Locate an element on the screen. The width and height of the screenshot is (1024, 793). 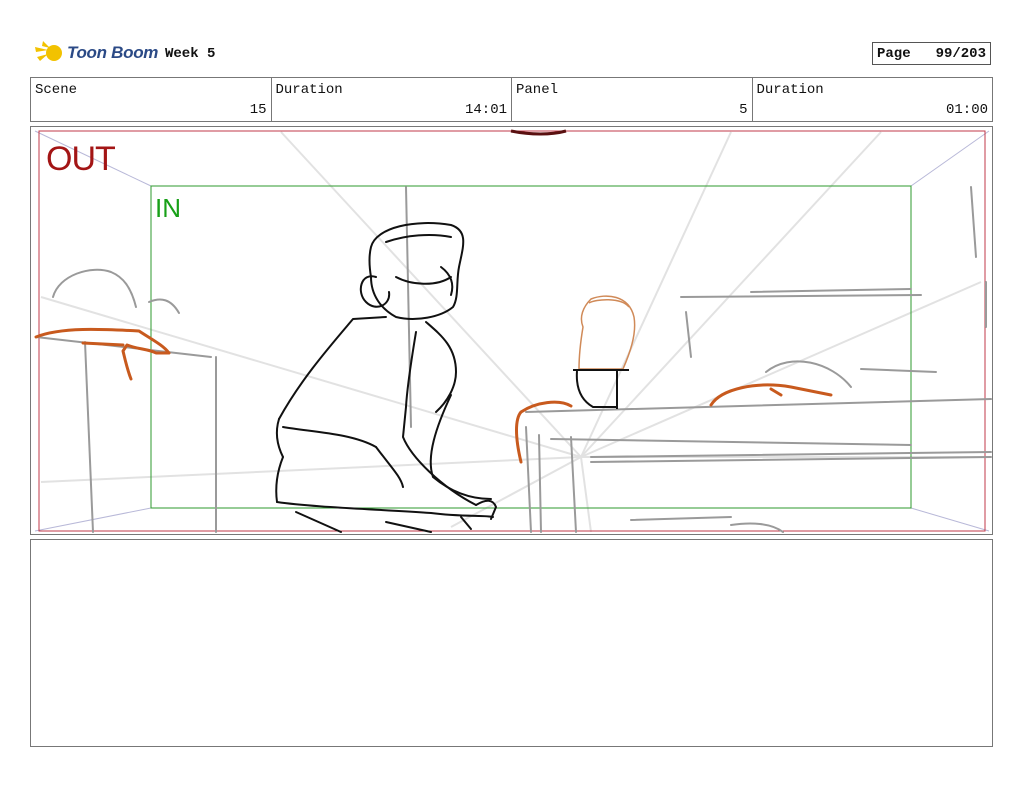
toon-boom-logo: Toon Boom is located at coordinates (95, 53).